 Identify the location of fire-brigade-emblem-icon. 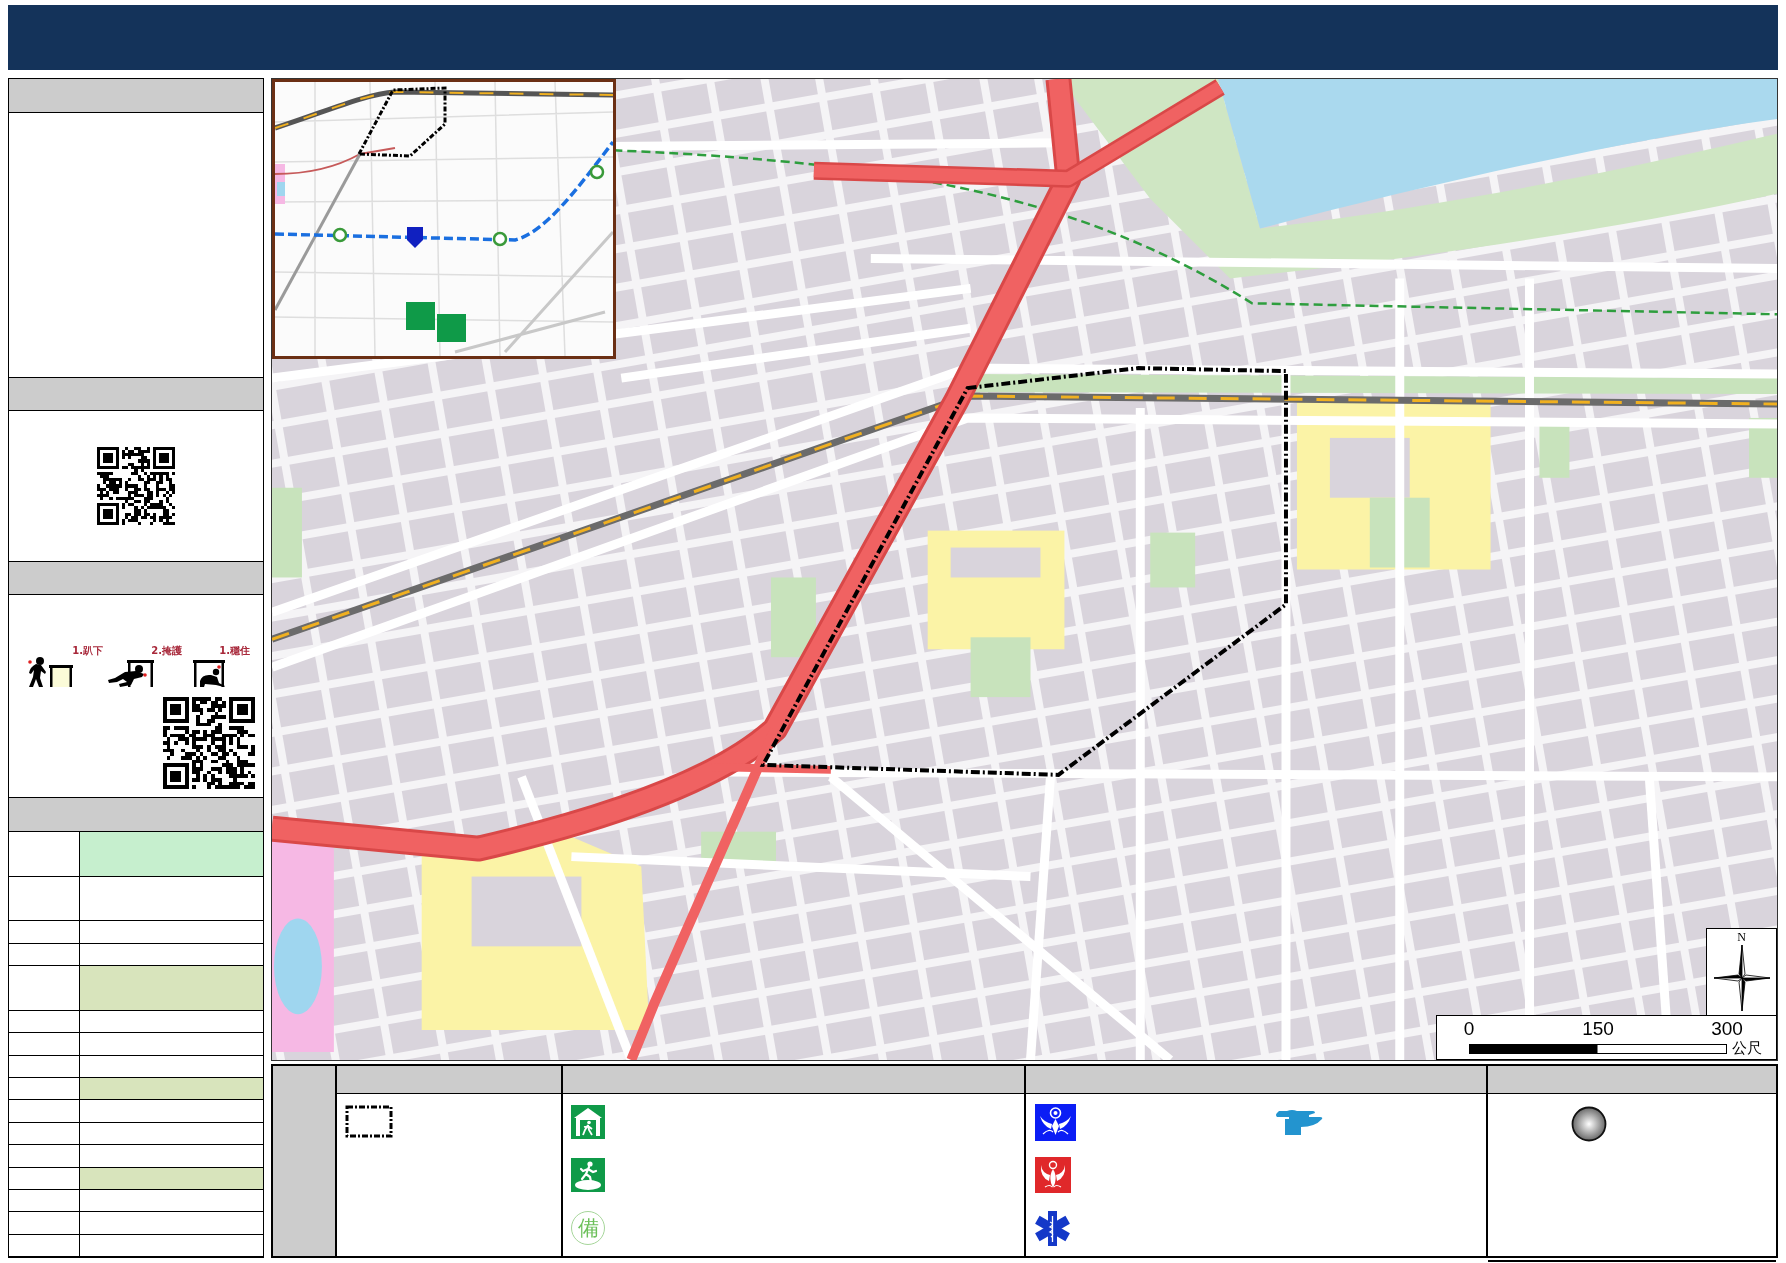
(1053, 1175).